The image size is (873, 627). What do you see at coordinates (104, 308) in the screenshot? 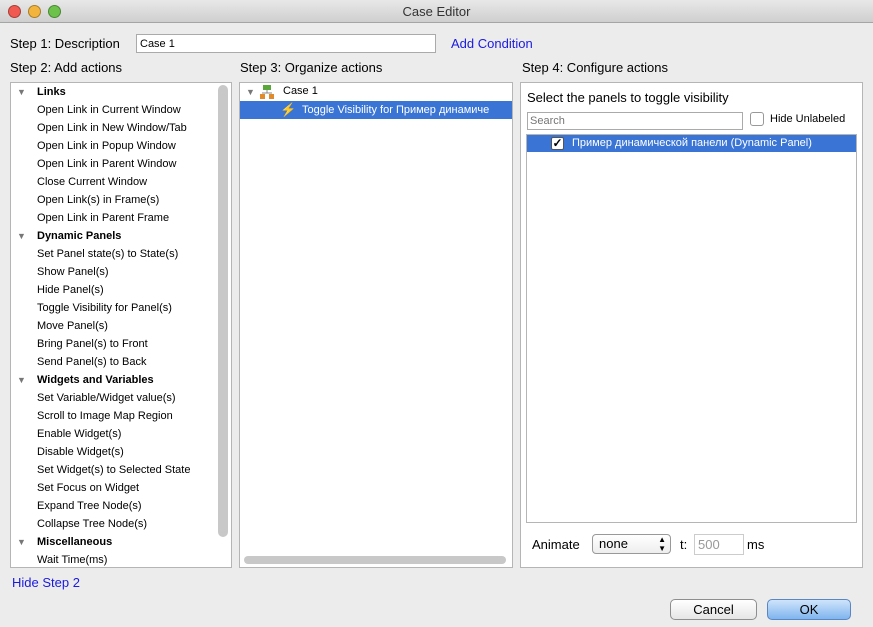
I see `action-item: Toggle Visibility for Panel(s)` at bounding box center [104, 308].